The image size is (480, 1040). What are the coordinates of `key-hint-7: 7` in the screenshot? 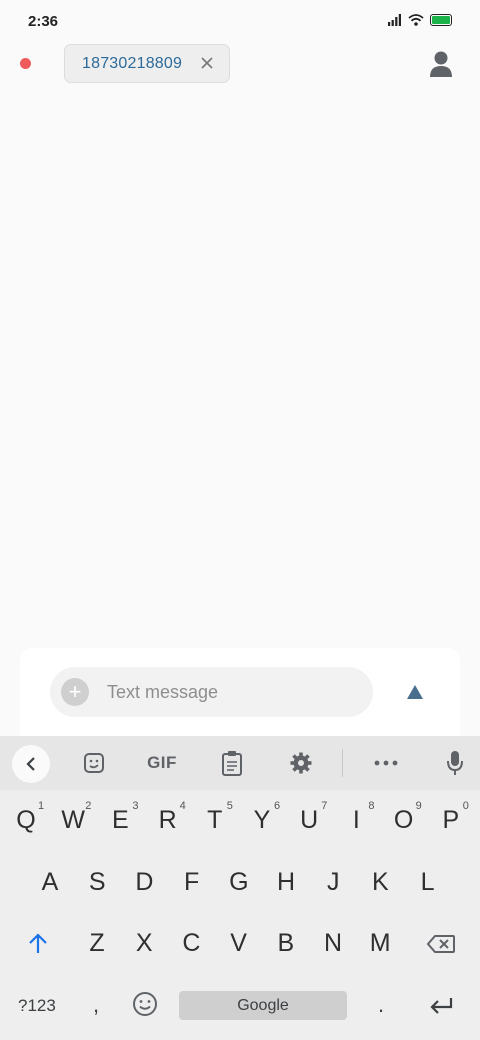 It's located at (324, 806).